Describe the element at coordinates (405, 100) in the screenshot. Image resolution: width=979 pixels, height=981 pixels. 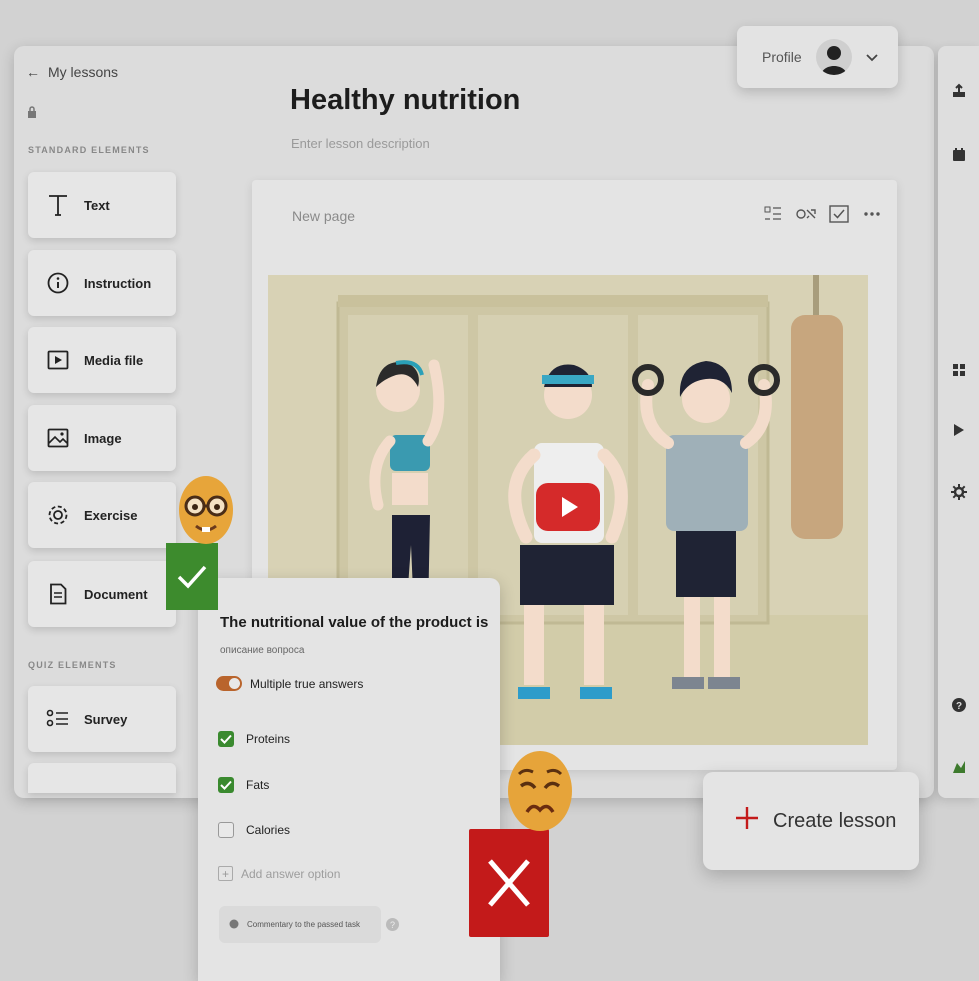
I see `lesson-title: Healthy nutrition` at that location.